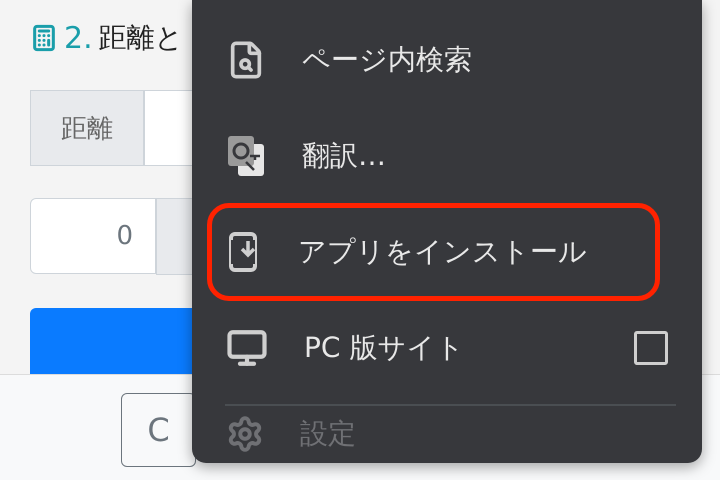 This screenshot has height=480, width=720. I want to click on menu-item: PC 版サイト, so click(447, 348).